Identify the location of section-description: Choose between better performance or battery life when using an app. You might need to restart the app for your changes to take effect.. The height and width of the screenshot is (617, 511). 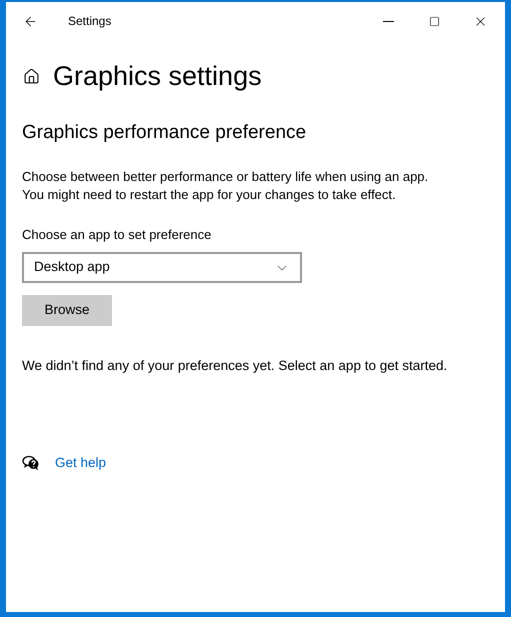
(226, 186).